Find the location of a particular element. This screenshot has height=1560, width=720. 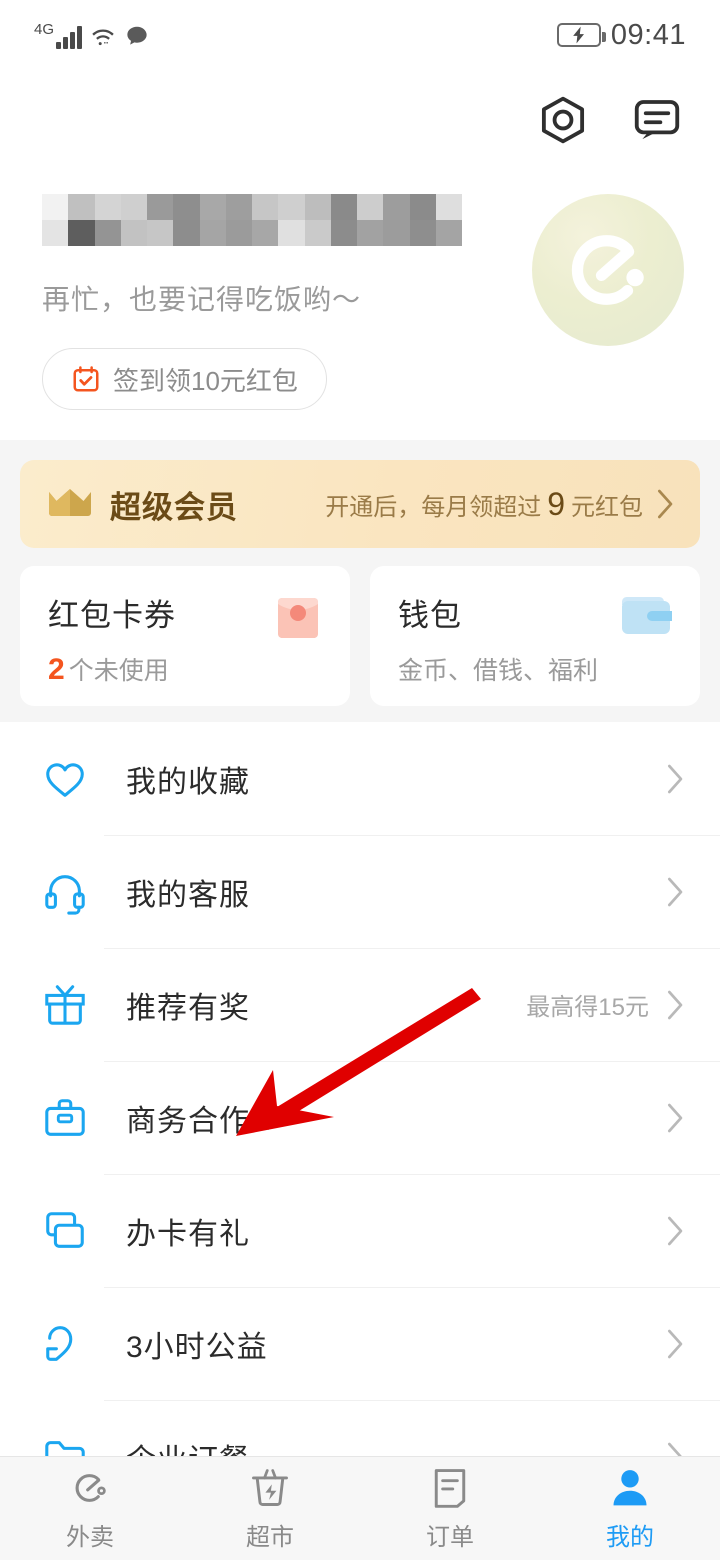

status-bar: 4G 09:41 is located at coordinates (360, 35).